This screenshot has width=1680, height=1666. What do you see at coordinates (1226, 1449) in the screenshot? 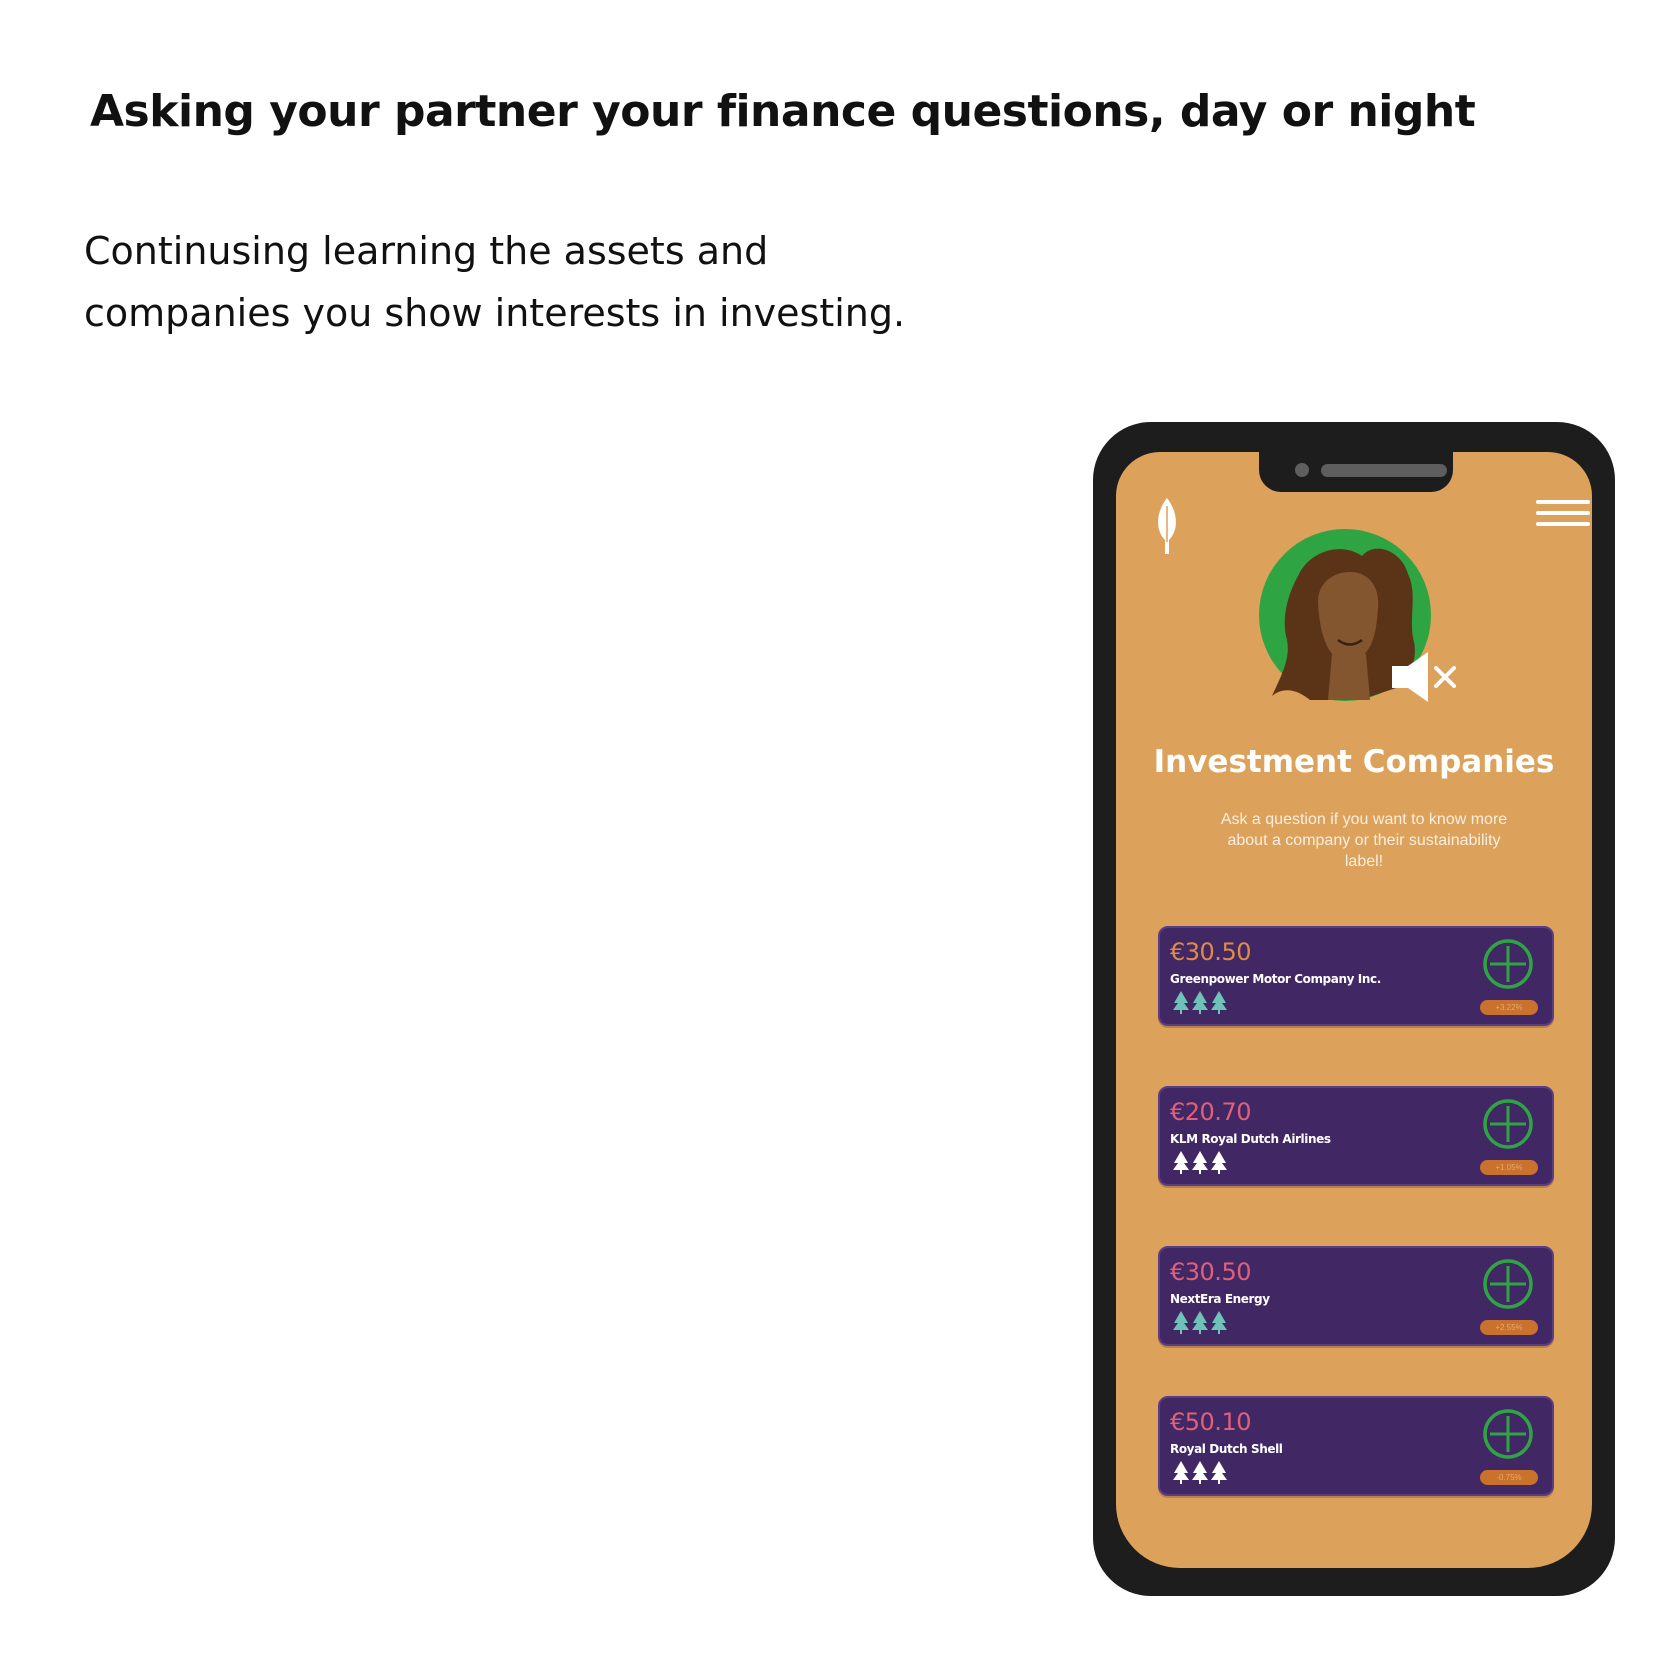
I see `company-name: Royal Dutch Shell` at bounding box center [1226, 1449].